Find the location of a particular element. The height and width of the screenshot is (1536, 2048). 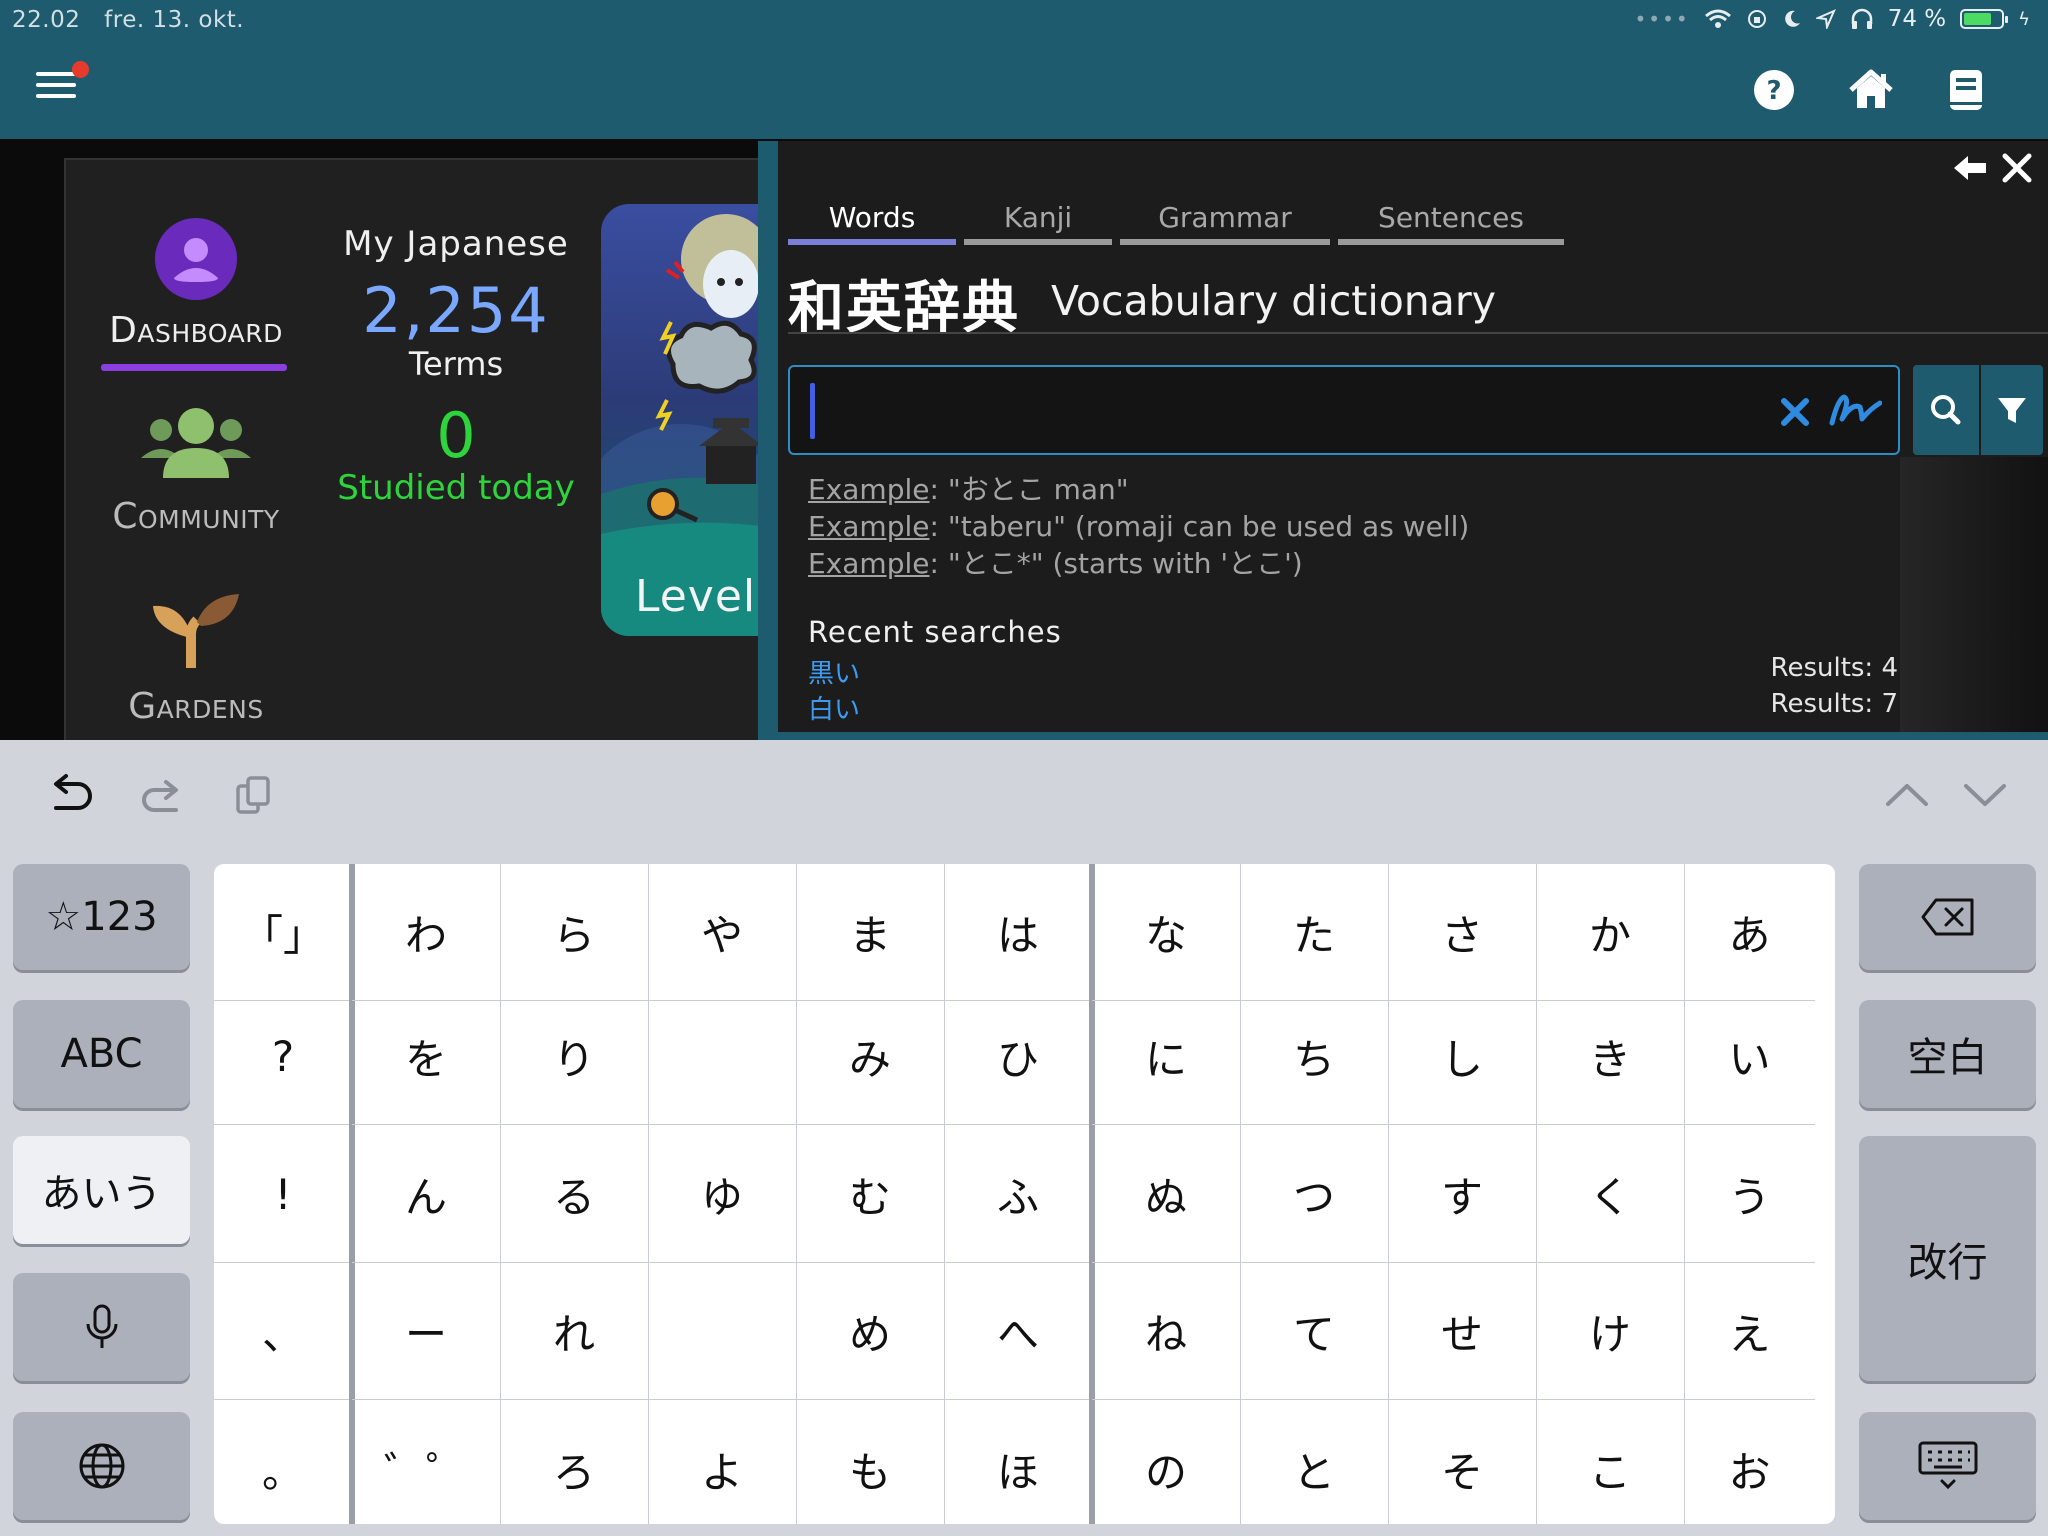

kana-key: ひ is located at coordinates (1018, 1056).